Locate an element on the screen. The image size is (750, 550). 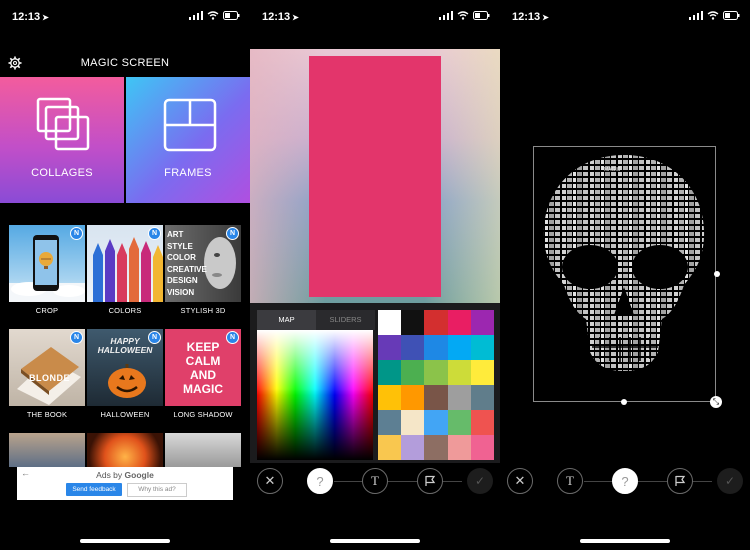
collages-icon is located at coordinates (63, 124).